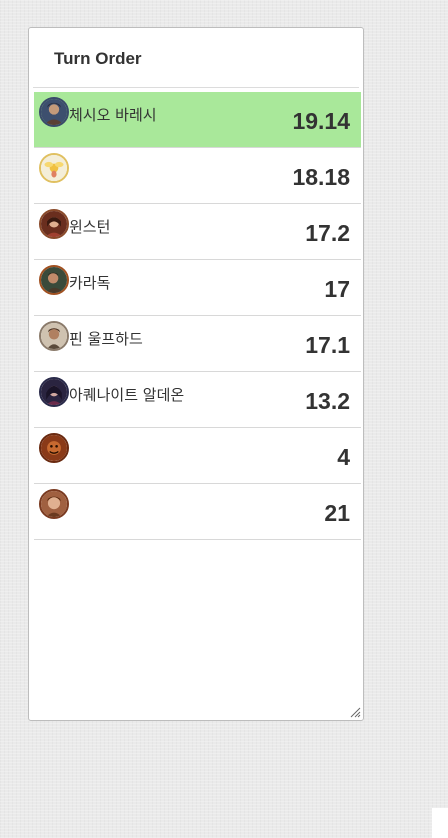 This screenshot has height=838, width=448. I want to click on combatant-name: 아퀘나이트 알데온, so click(127, 395).